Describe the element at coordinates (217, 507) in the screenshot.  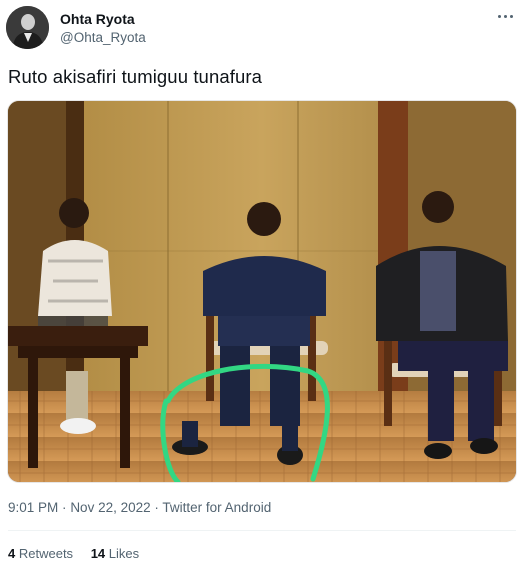
I see `tweet-source: Twitter for Android` at that location.